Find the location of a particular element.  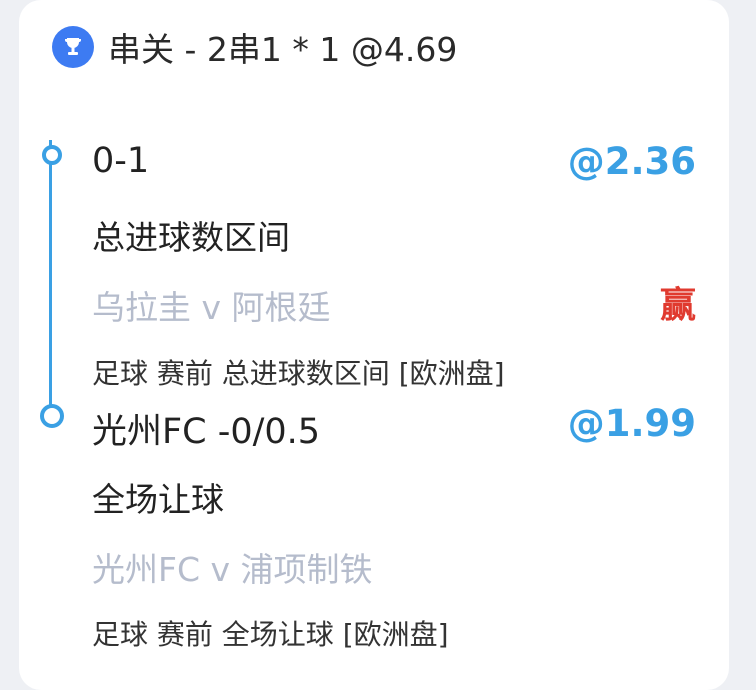

parlay-title: 串关 - 2串1 * 1 @4.69 is located at coordinates (283, 49).